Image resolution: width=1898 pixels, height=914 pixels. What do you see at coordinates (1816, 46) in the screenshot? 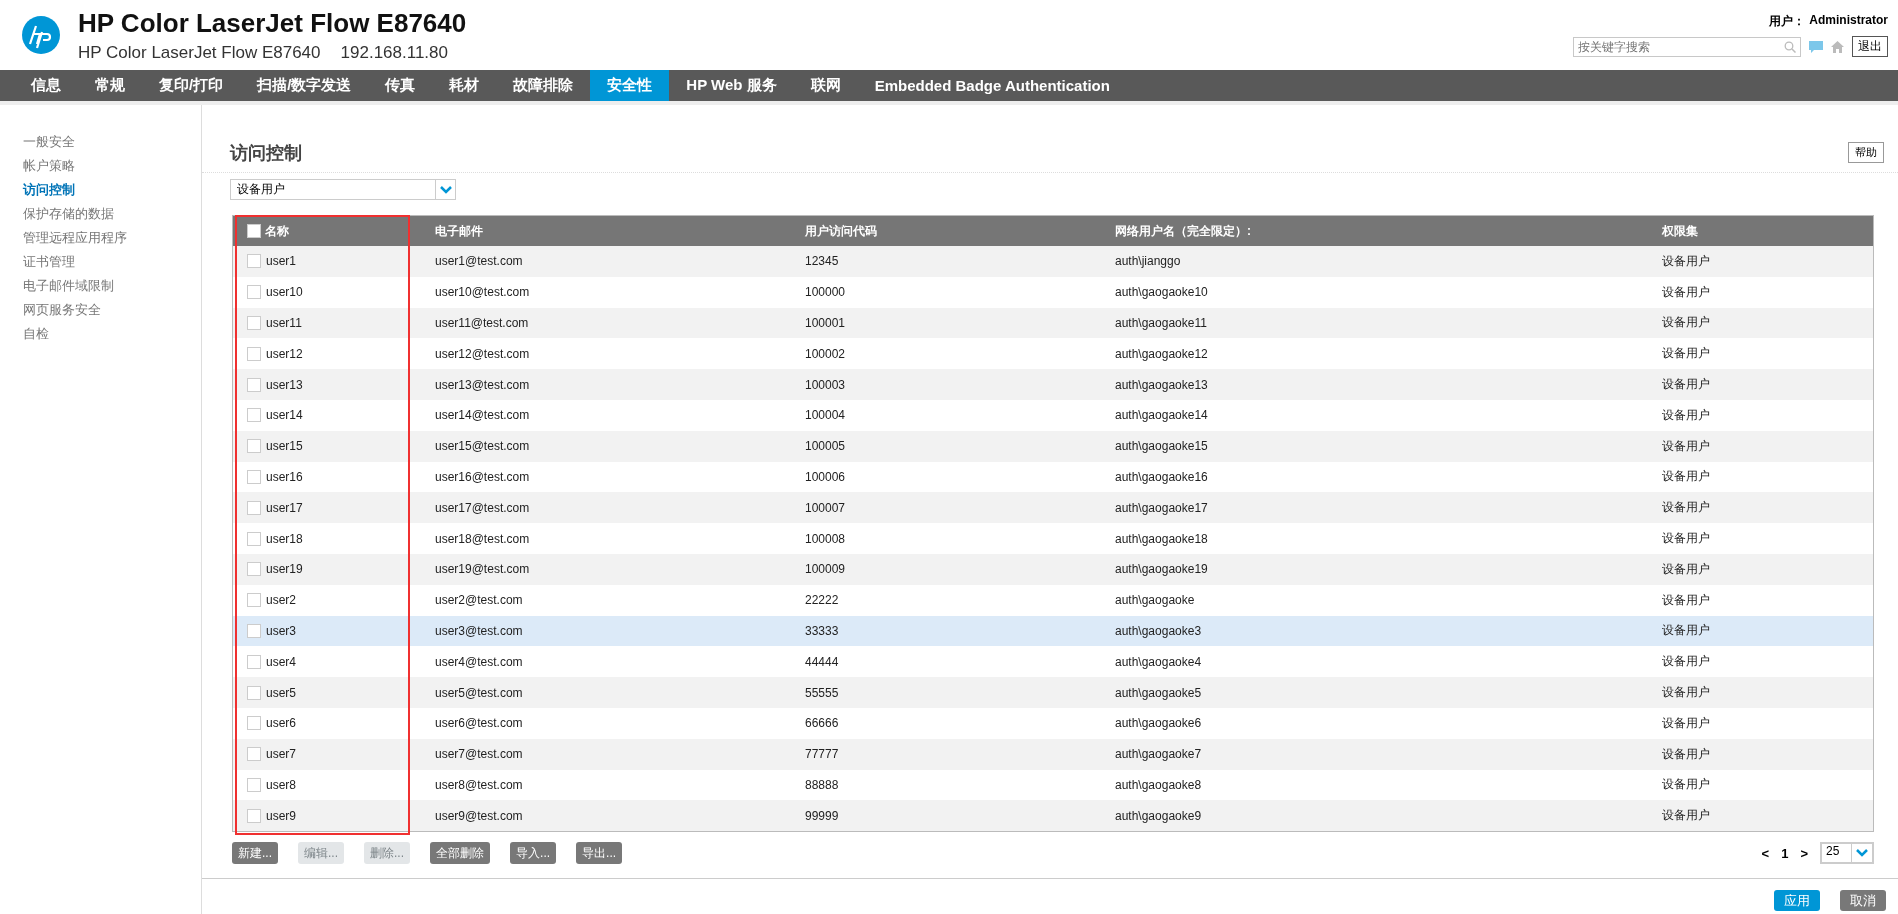
I see `chat-icon` at bounding box center [1816, 46].